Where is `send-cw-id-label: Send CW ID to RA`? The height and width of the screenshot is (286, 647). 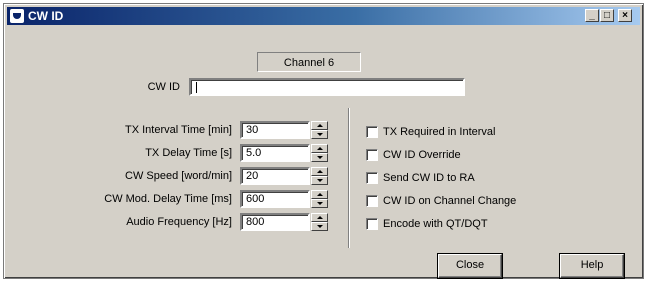
send-cw-id-label: Send CW ID to RA is located at coordinates (429, 178).